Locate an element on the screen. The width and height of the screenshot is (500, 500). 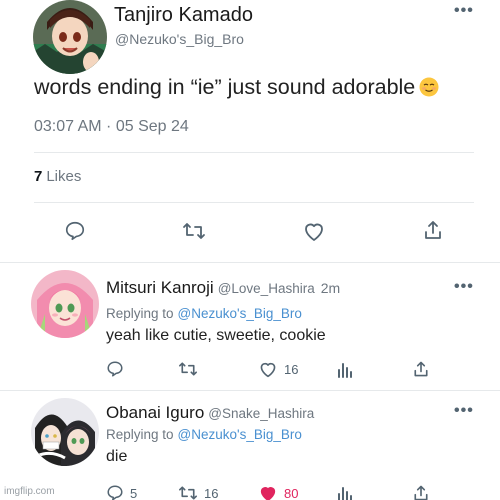
reply-author-row: Obanai Iguro @Snake_Hashira is located at coordinates (213, 413).